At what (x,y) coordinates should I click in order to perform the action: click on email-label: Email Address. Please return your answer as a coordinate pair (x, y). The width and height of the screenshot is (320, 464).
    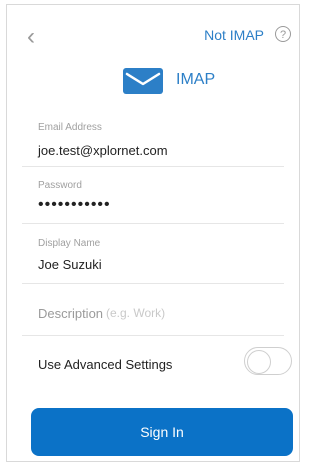
    Looking at the image, I should click on (70, 127).